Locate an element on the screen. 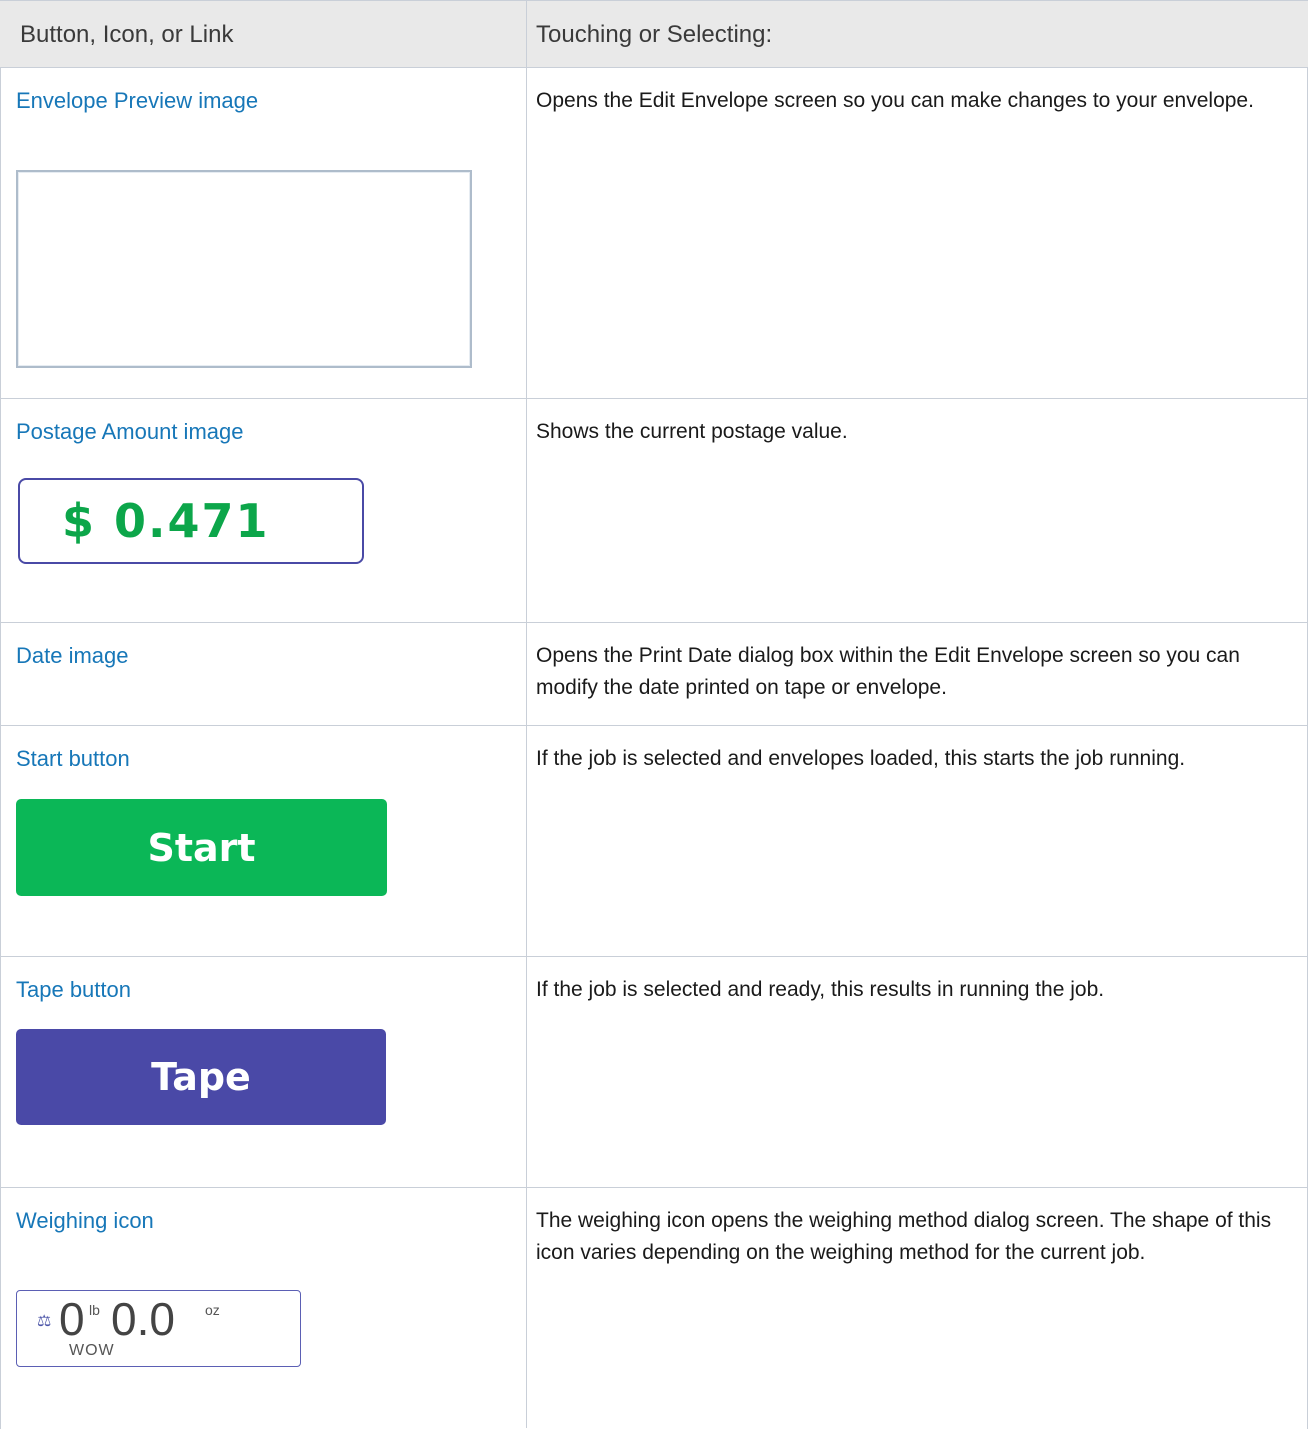 This screenshot has height=1429, width=1308. weighing-method-label: WOW is located at coordinates (92, 1350).